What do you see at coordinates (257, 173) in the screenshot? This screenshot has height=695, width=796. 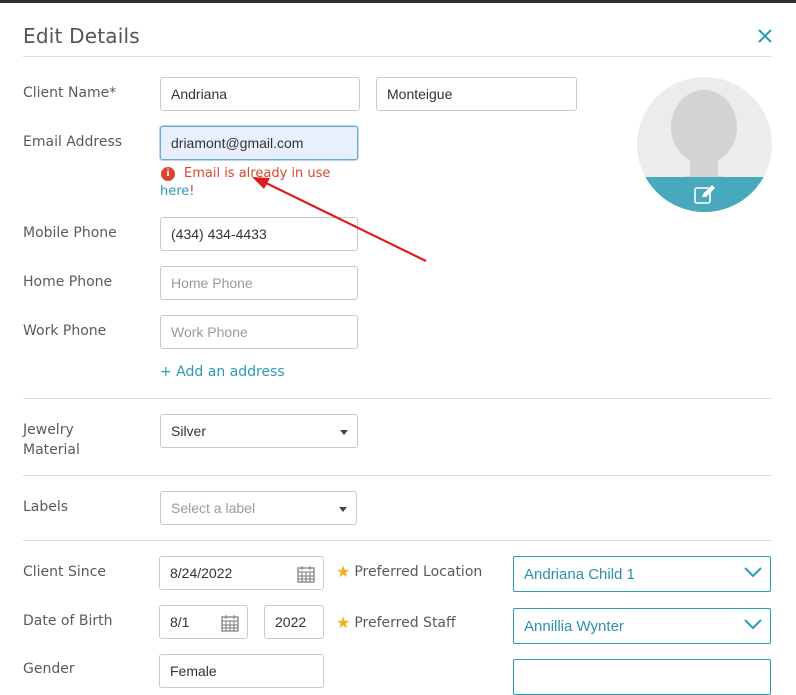 I see `email-error-text: Email is already in use` at bounding box center [257, 173].